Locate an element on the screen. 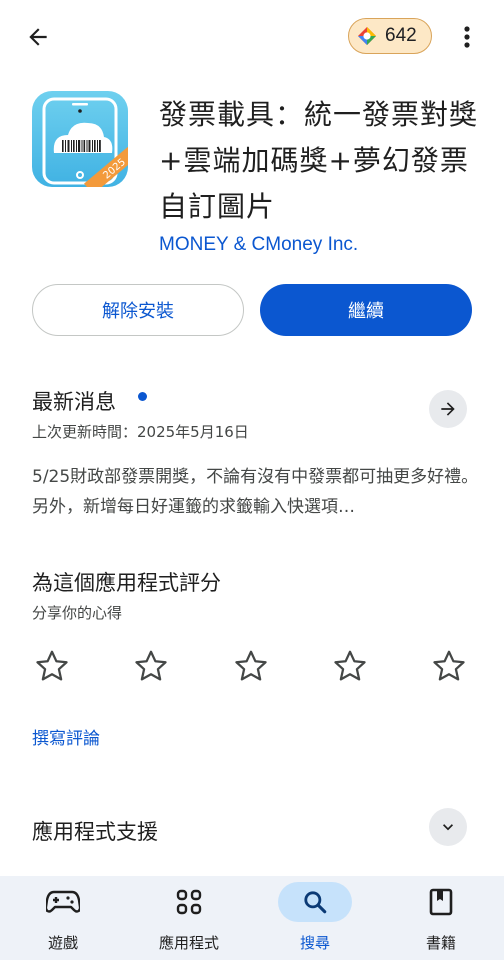 The width and height of the screenshot is (504, 960). play-points-chip: 642 is located at coordinates (390, 36).